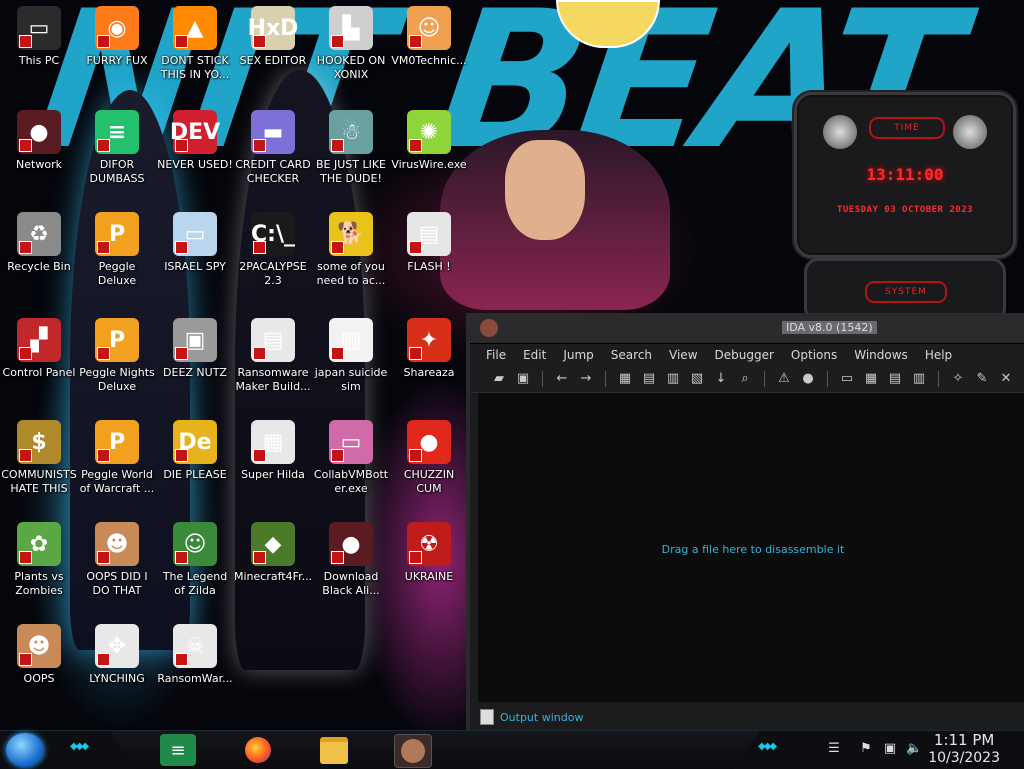 The image size is (1024, 769). What do you see at coordinates (814, 355) in the screenshot?
I see `menu-item-options: Options` at bounding box center [814, 355].